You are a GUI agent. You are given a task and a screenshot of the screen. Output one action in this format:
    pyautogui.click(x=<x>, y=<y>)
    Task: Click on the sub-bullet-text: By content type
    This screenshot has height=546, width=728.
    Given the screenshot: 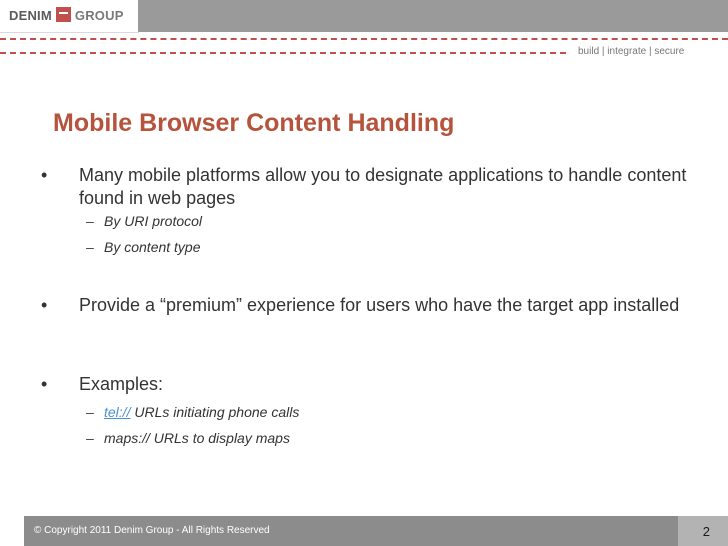 What is the action you would take?
    pyautogui.click(x=152, y=247)
    